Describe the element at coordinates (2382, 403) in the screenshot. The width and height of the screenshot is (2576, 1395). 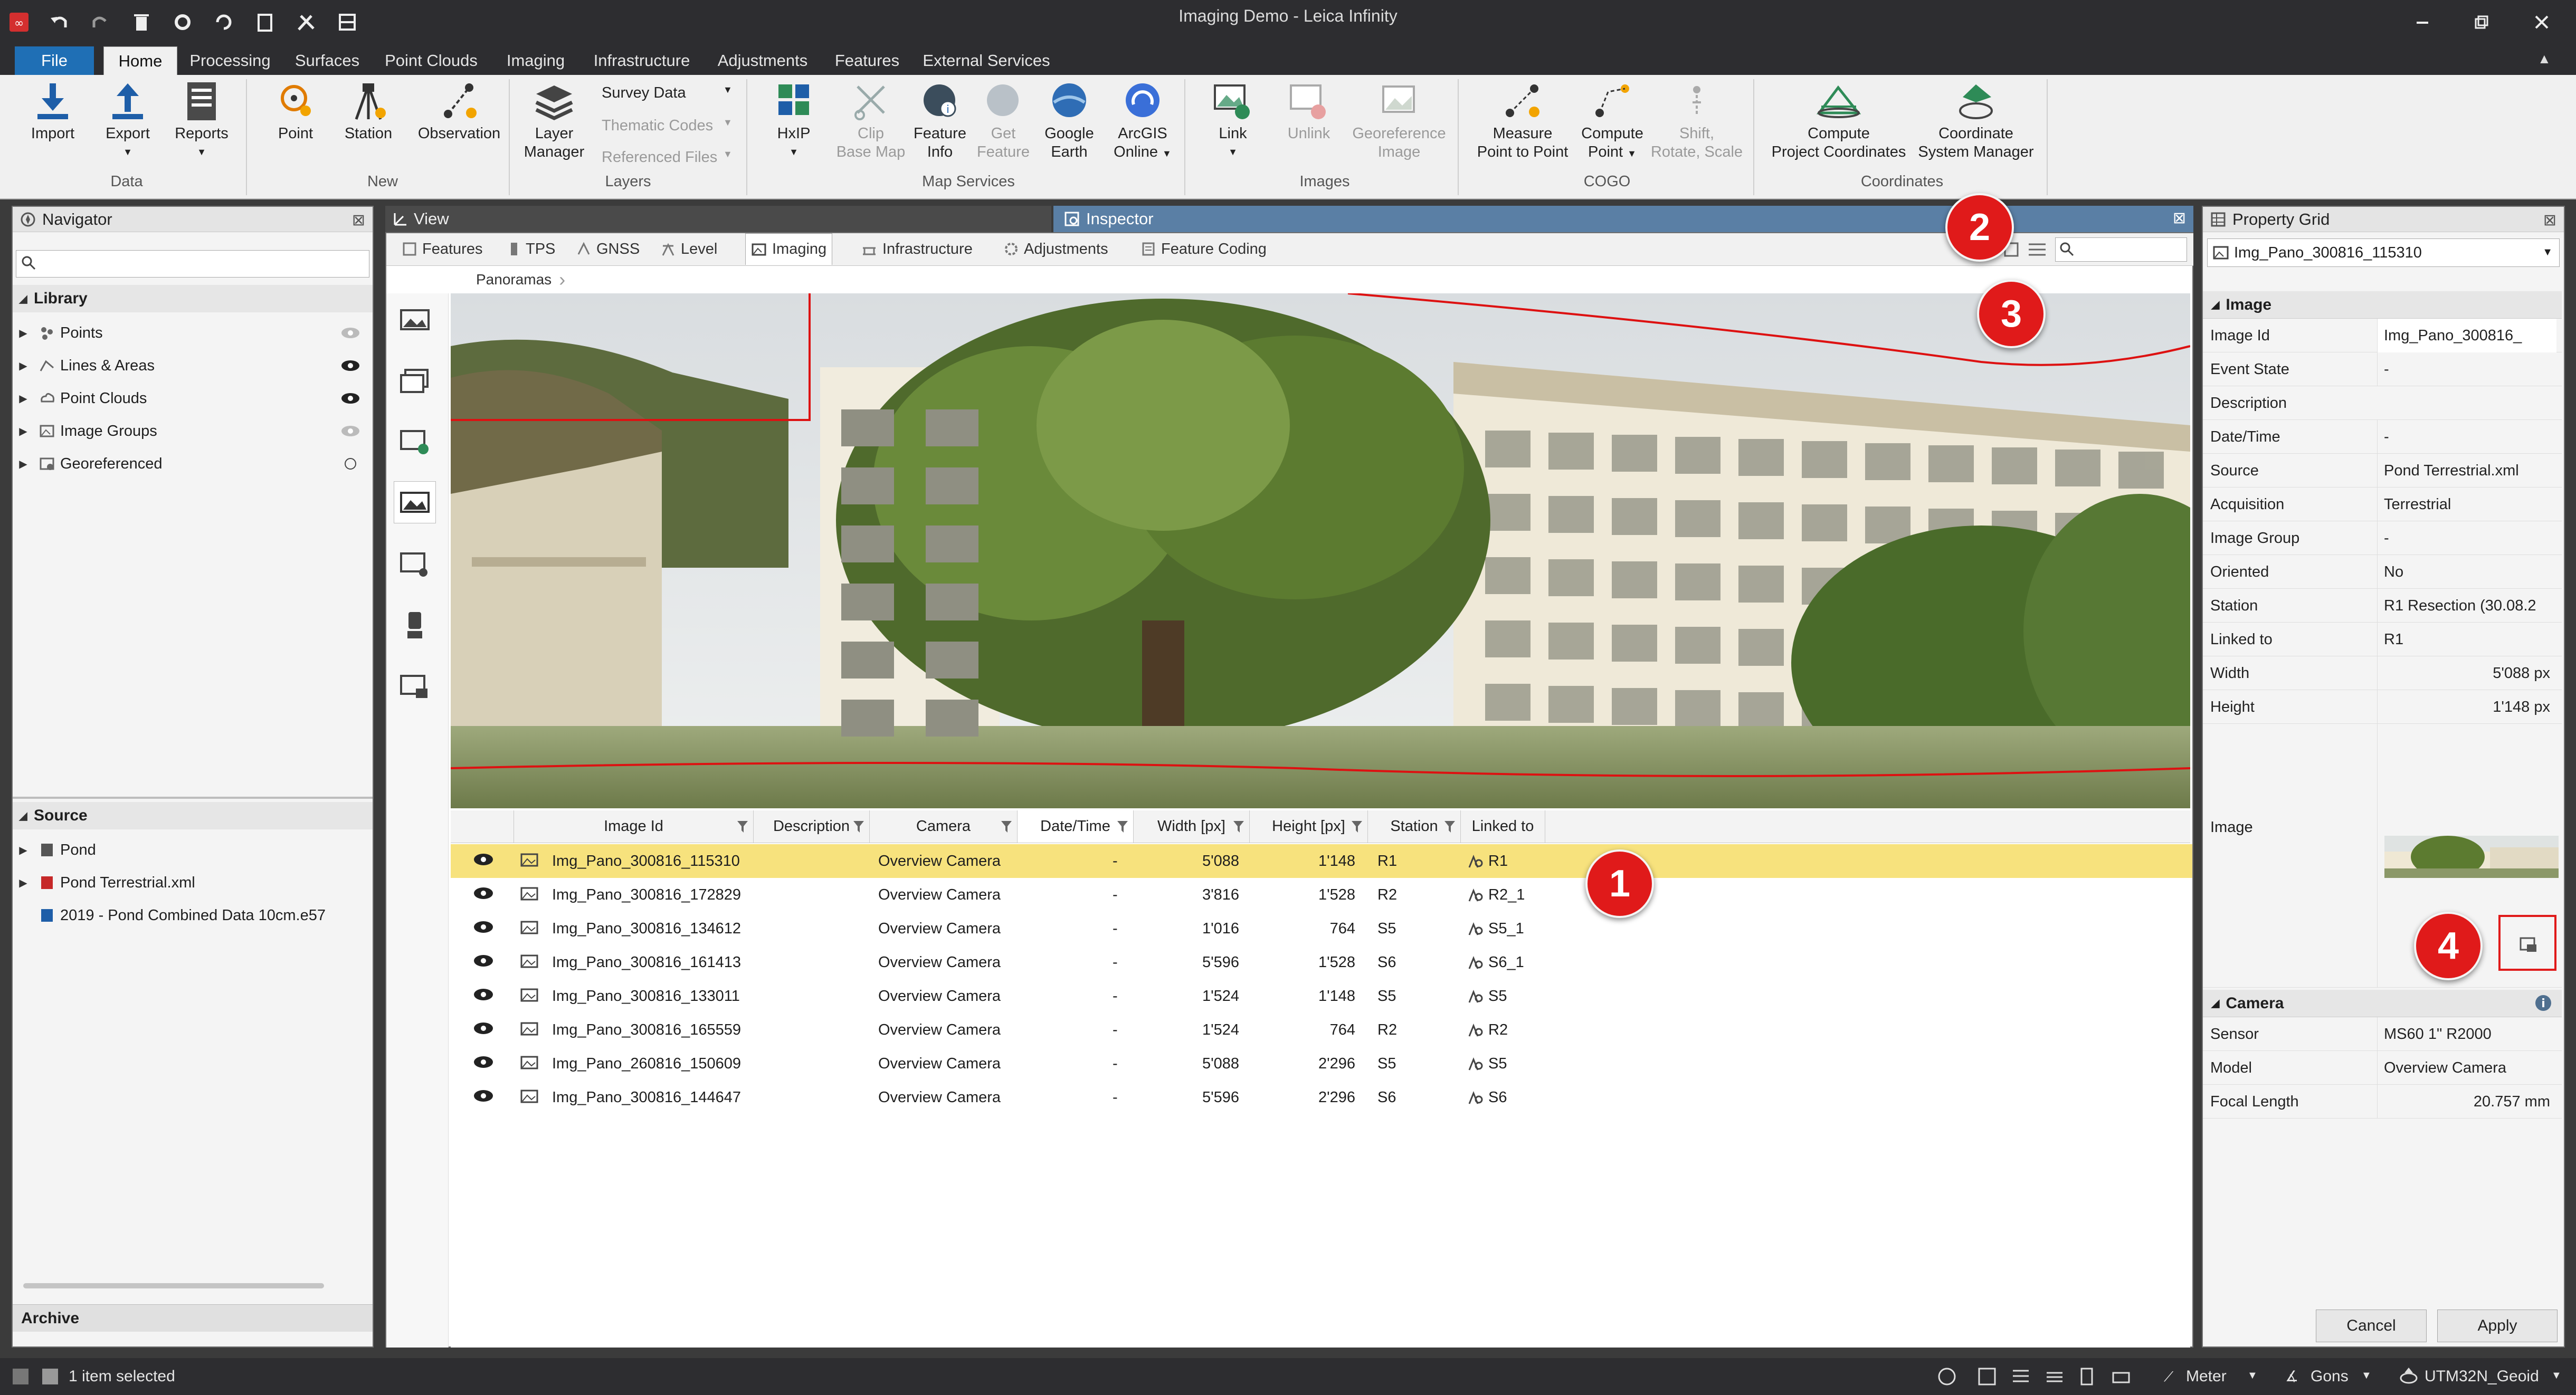
I see `property-row: Description` at that location.